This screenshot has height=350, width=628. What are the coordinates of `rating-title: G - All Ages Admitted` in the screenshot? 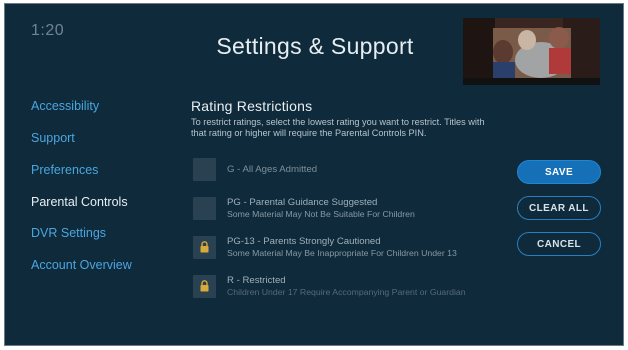 It's located at (272, 169).